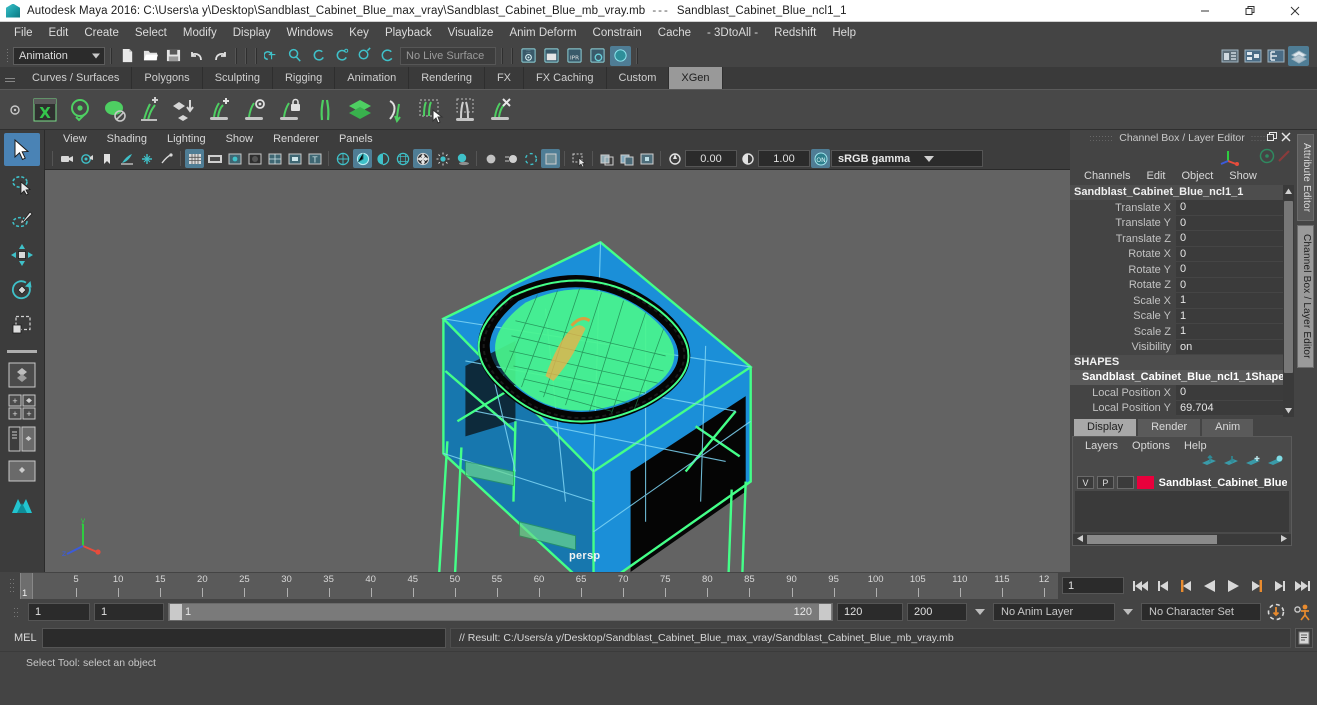 This screenshot has width=1317, height=705. Describe the element at coordinates (795, 33) in the screenshot. I see `menu-redshift: Redshift` at that location.